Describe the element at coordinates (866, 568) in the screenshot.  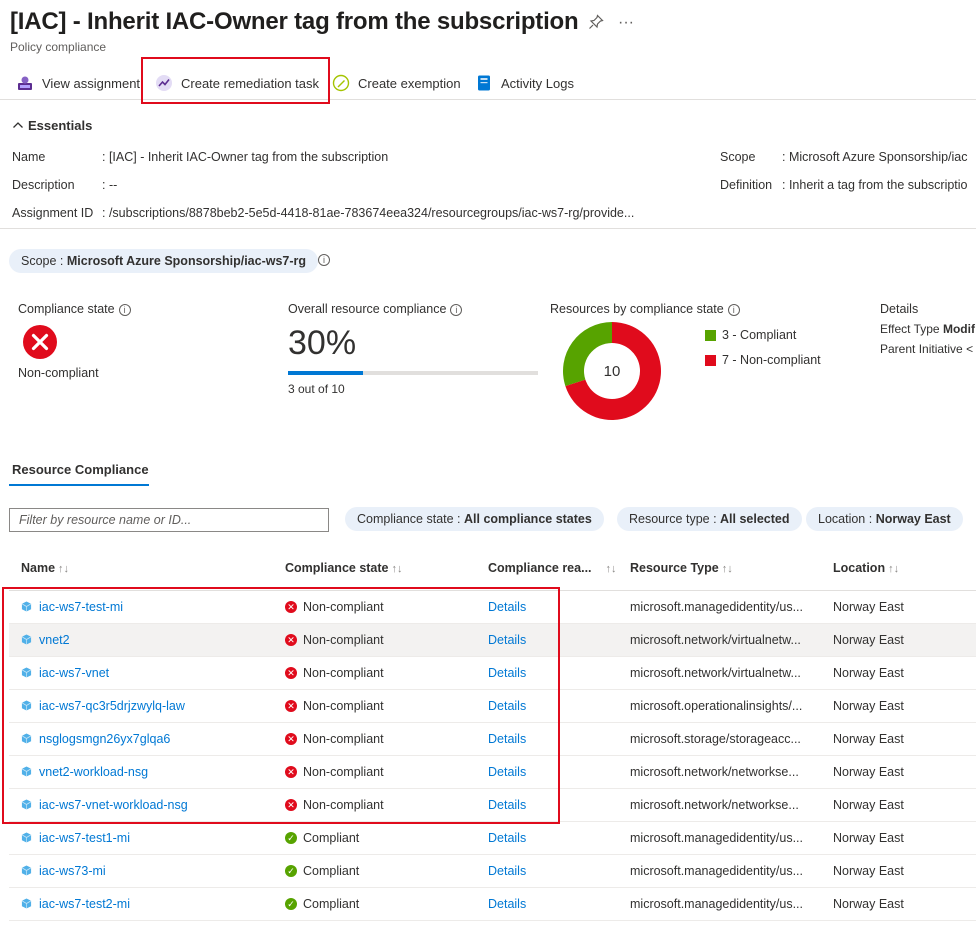
I see `column-header-location: Location ↑↓` at that location.